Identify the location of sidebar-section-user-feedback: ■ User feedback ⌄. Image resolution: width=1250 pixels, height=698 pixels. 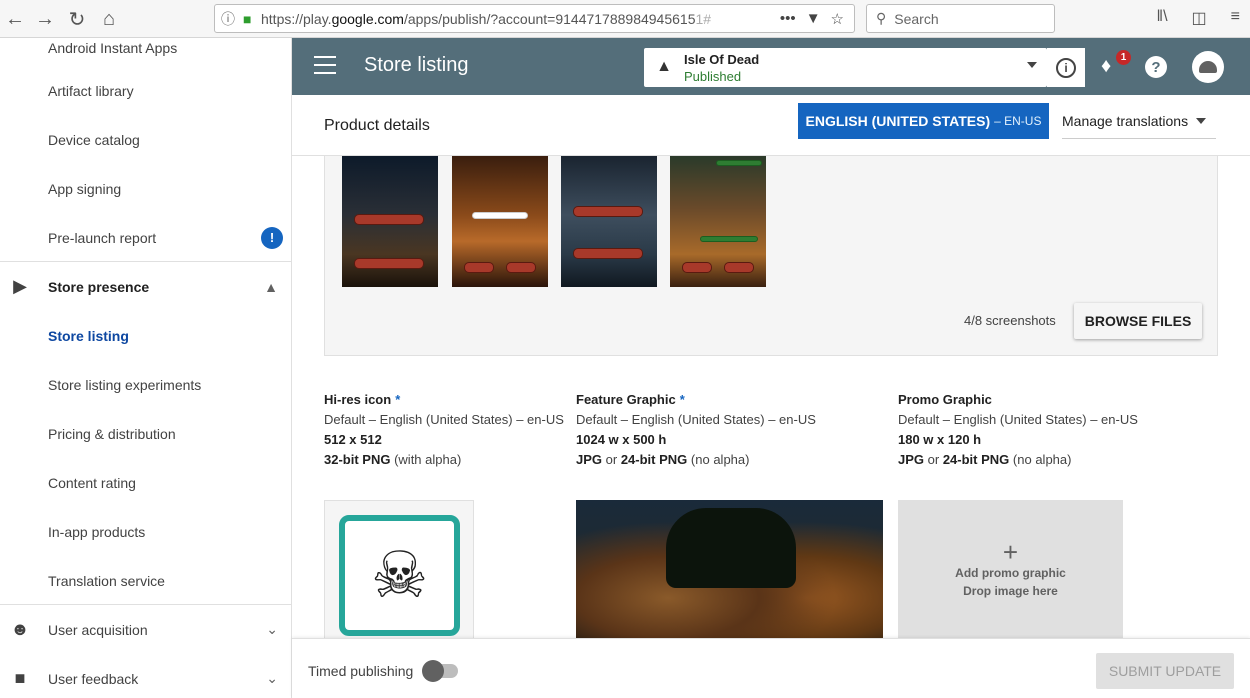
(145, 676).